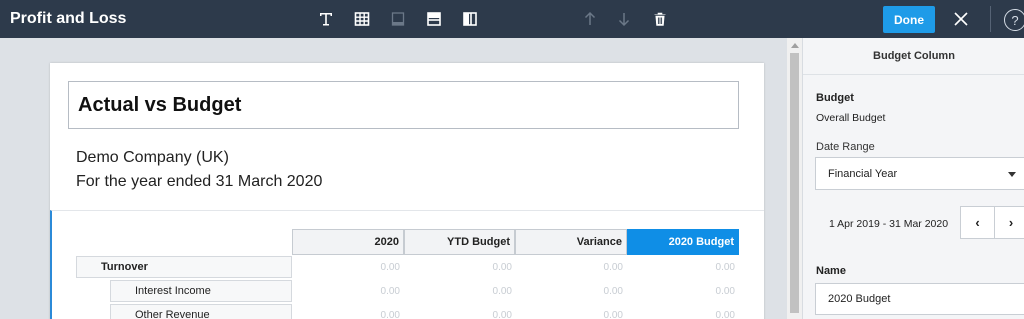 The height and width of the screenshot is (319, 1024). What do you see at coordinates (571, 242) in the screenshot?
I see `column-header-variance: Variance` at bounding box center [571, 242].